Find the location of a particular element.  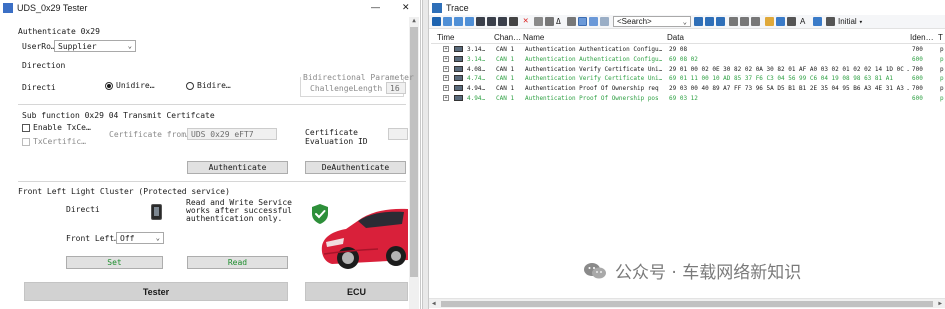

search-next-icon is located at coordinates (698, 21).